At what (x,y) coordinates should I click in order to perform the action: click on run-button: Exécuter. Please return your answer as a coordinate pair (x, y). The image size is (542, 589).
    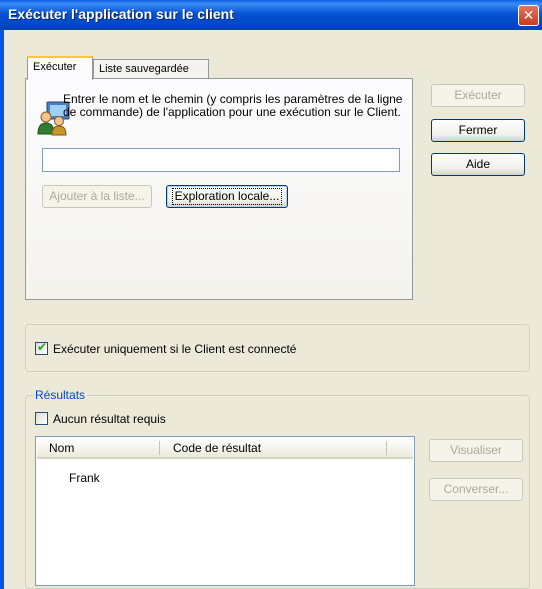
    Looking at the image, I should click on (478, 95).